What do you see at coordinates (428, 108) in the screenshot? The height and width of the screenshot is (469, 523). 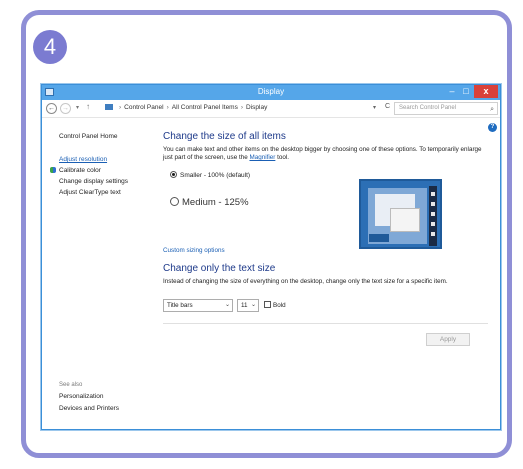 I see `search-placeholder: Search Control Panel` at bounding box center [428, 108].